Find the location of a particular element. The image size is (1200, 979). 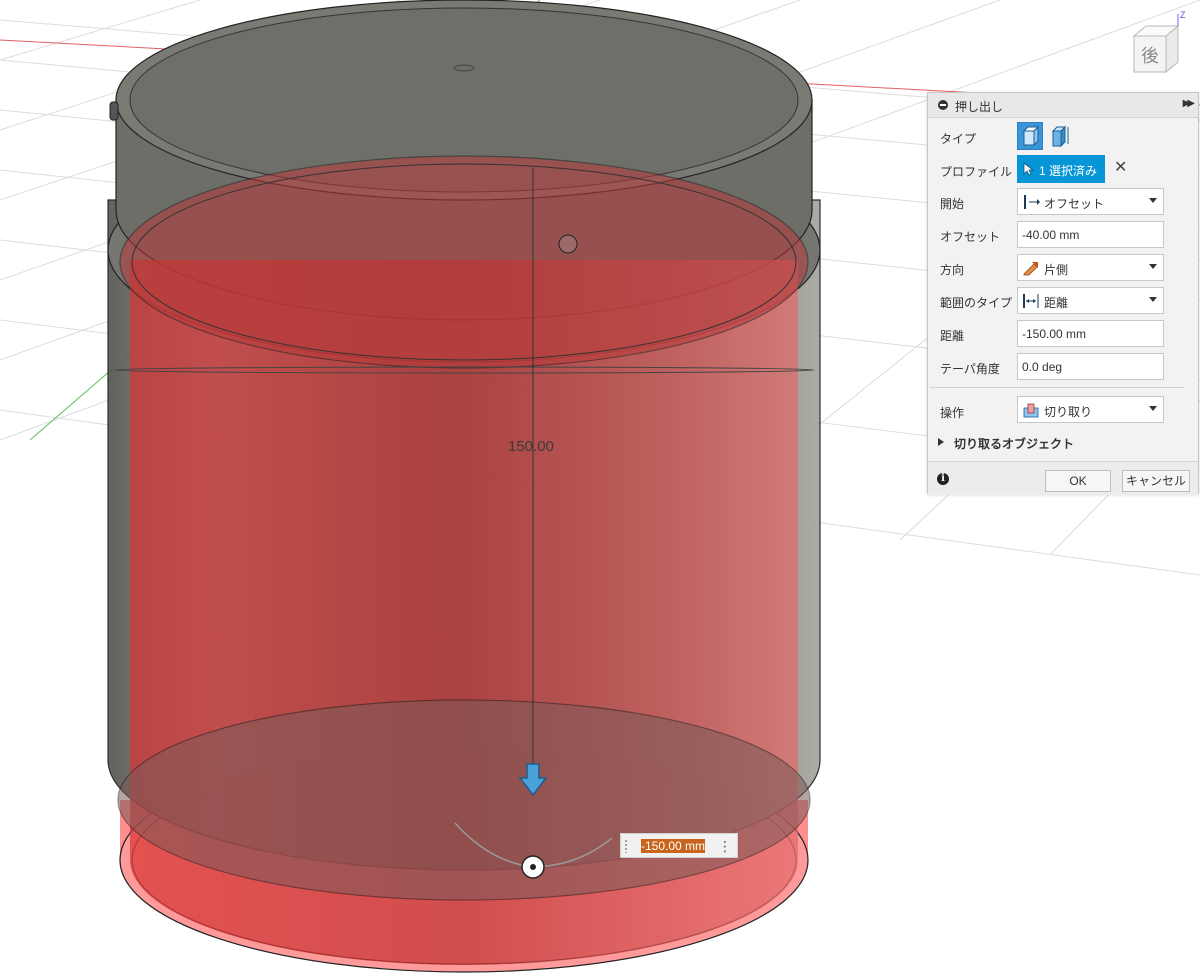

profile-select-button: 1 選択済み is located at coordinates (1061, 169).